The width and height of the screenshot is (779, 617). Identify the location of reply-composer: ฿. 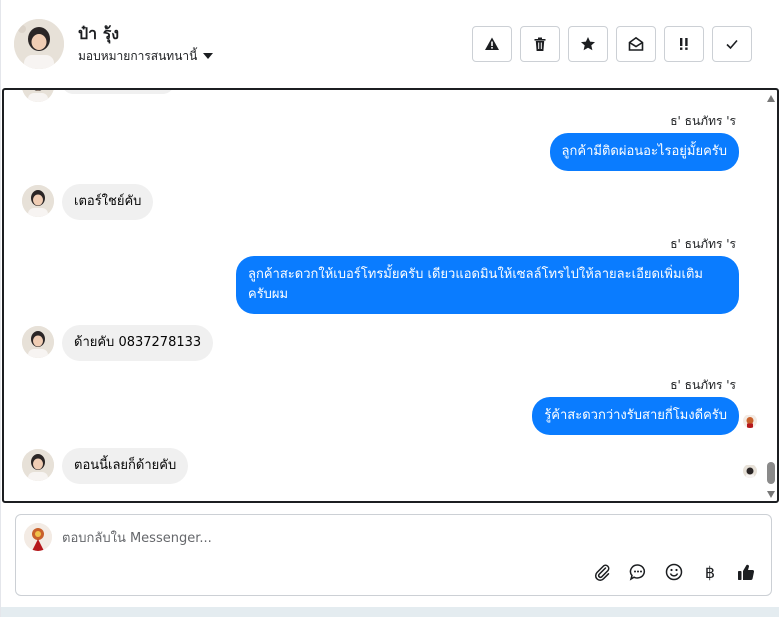
(393, 555).